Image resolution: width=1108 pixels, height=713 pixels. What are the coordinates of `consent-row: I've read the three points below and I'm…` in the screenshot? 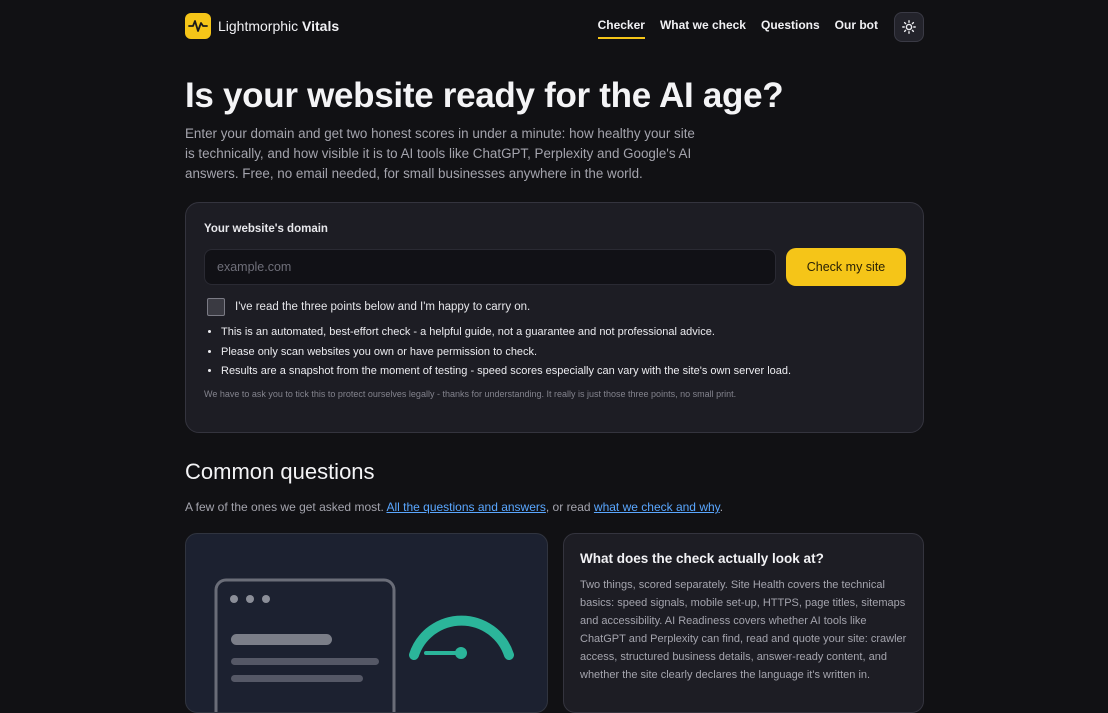 It's located at (368, 307).